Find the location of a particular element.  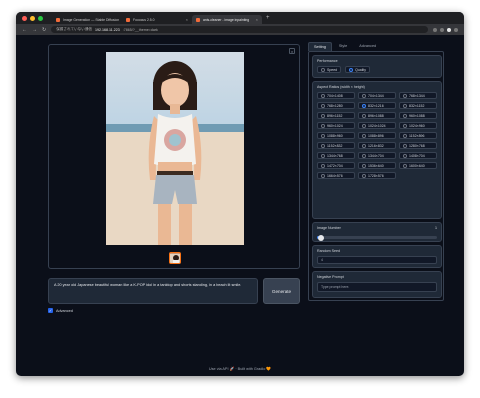

aspect-ratio-option: 1088×896 is located at coordinates (377, 135).